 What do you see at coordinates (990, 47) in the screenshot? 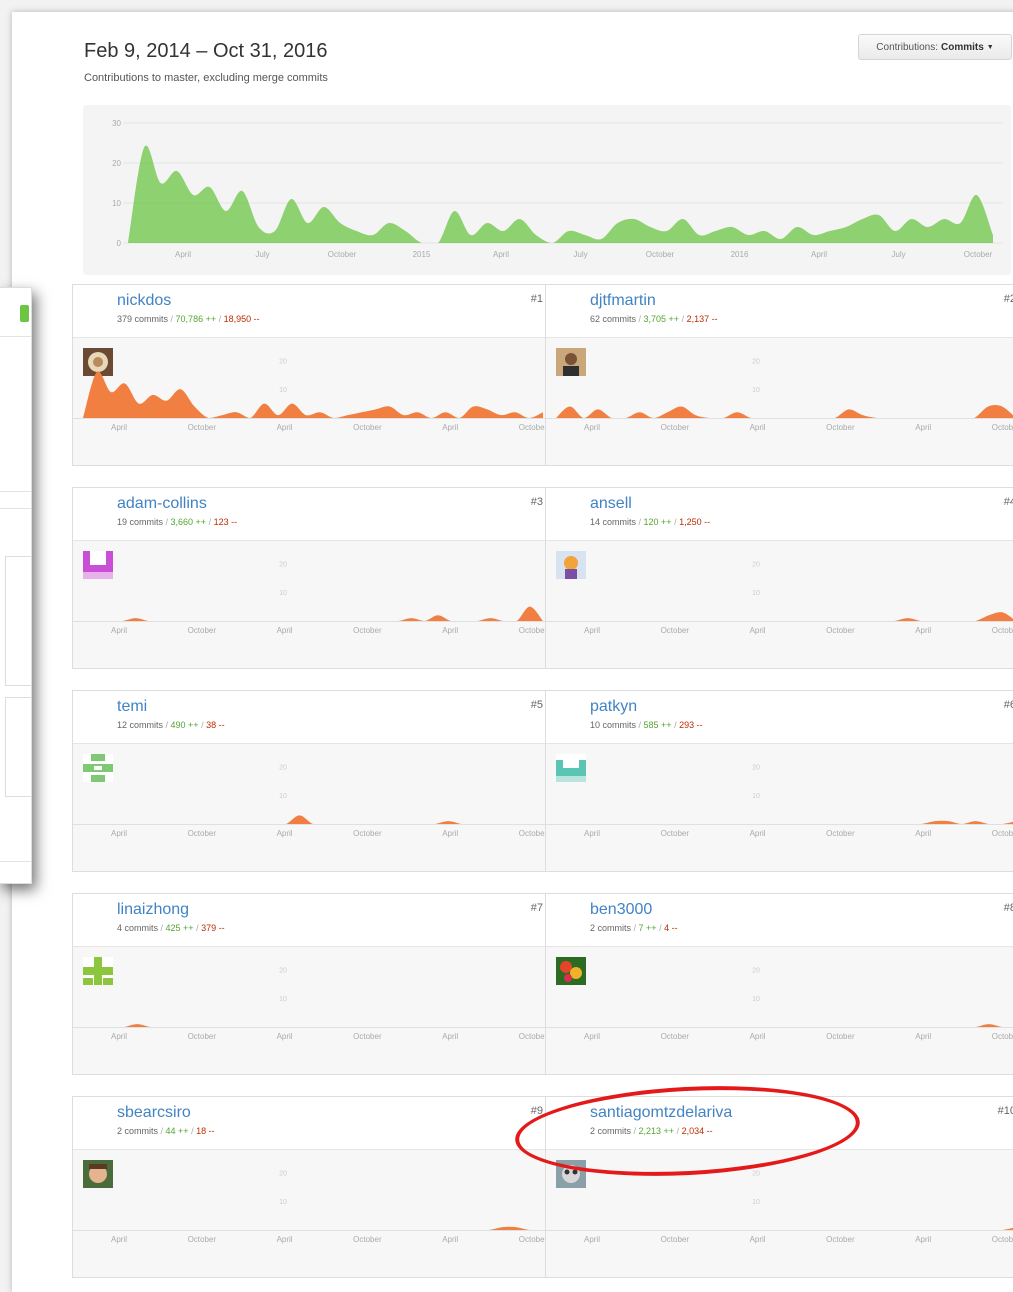
I see `caret-down-icon: ▼` at bounding box center [990, 47].